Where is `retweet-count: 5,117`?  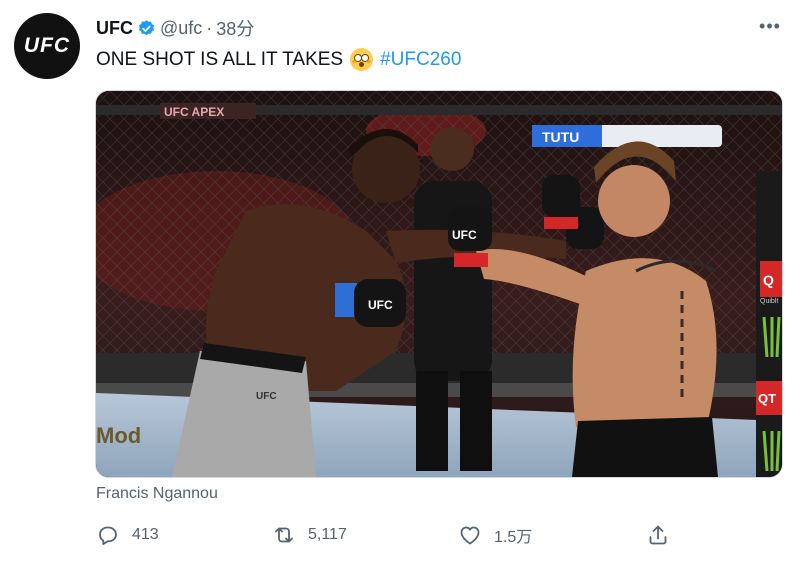
retweet-count: 5,117 is located at coordinates (327, 534).